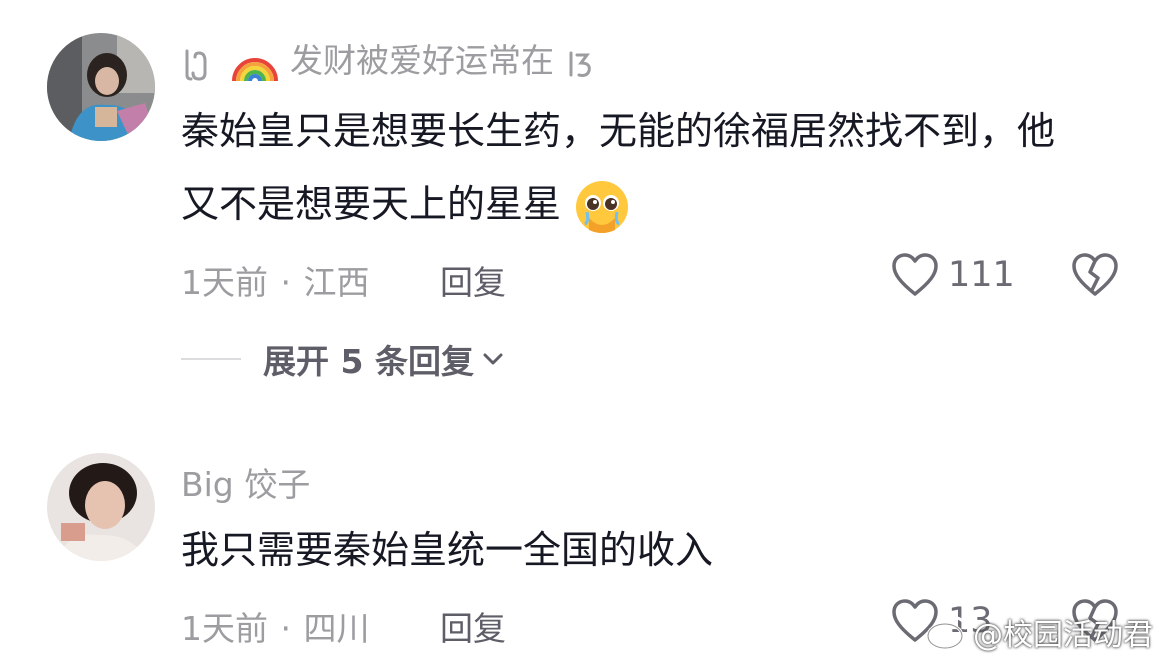  What do you see at coordinates (275, 280) in the screenshot?
I see `comment-meta: 1天前 · 江西` at bounding box center [275, 280].